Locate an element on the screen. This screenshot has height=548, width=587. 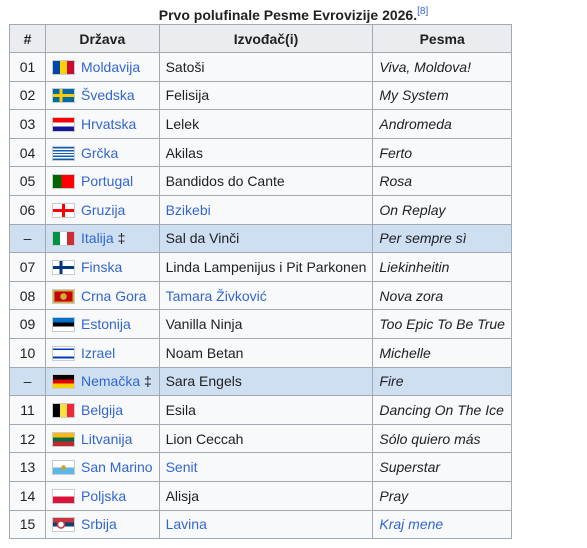
country-cell: Poljska is located at coordinates (102, 495).